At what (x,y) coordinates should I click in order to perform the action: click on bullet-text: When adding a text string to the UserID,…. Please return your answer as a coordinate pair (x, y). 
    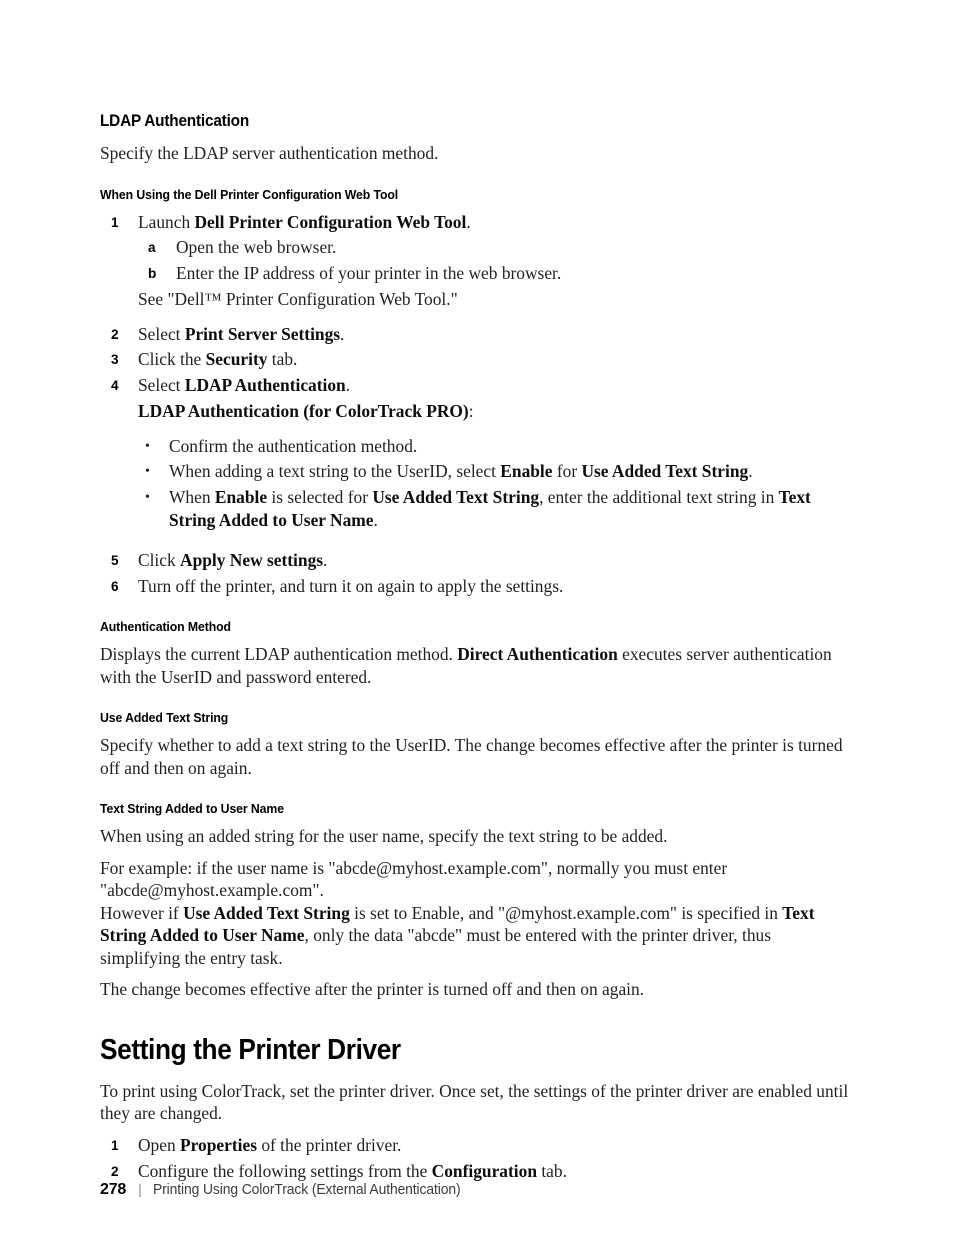
    Looking at the image, I should click on (461, 471).